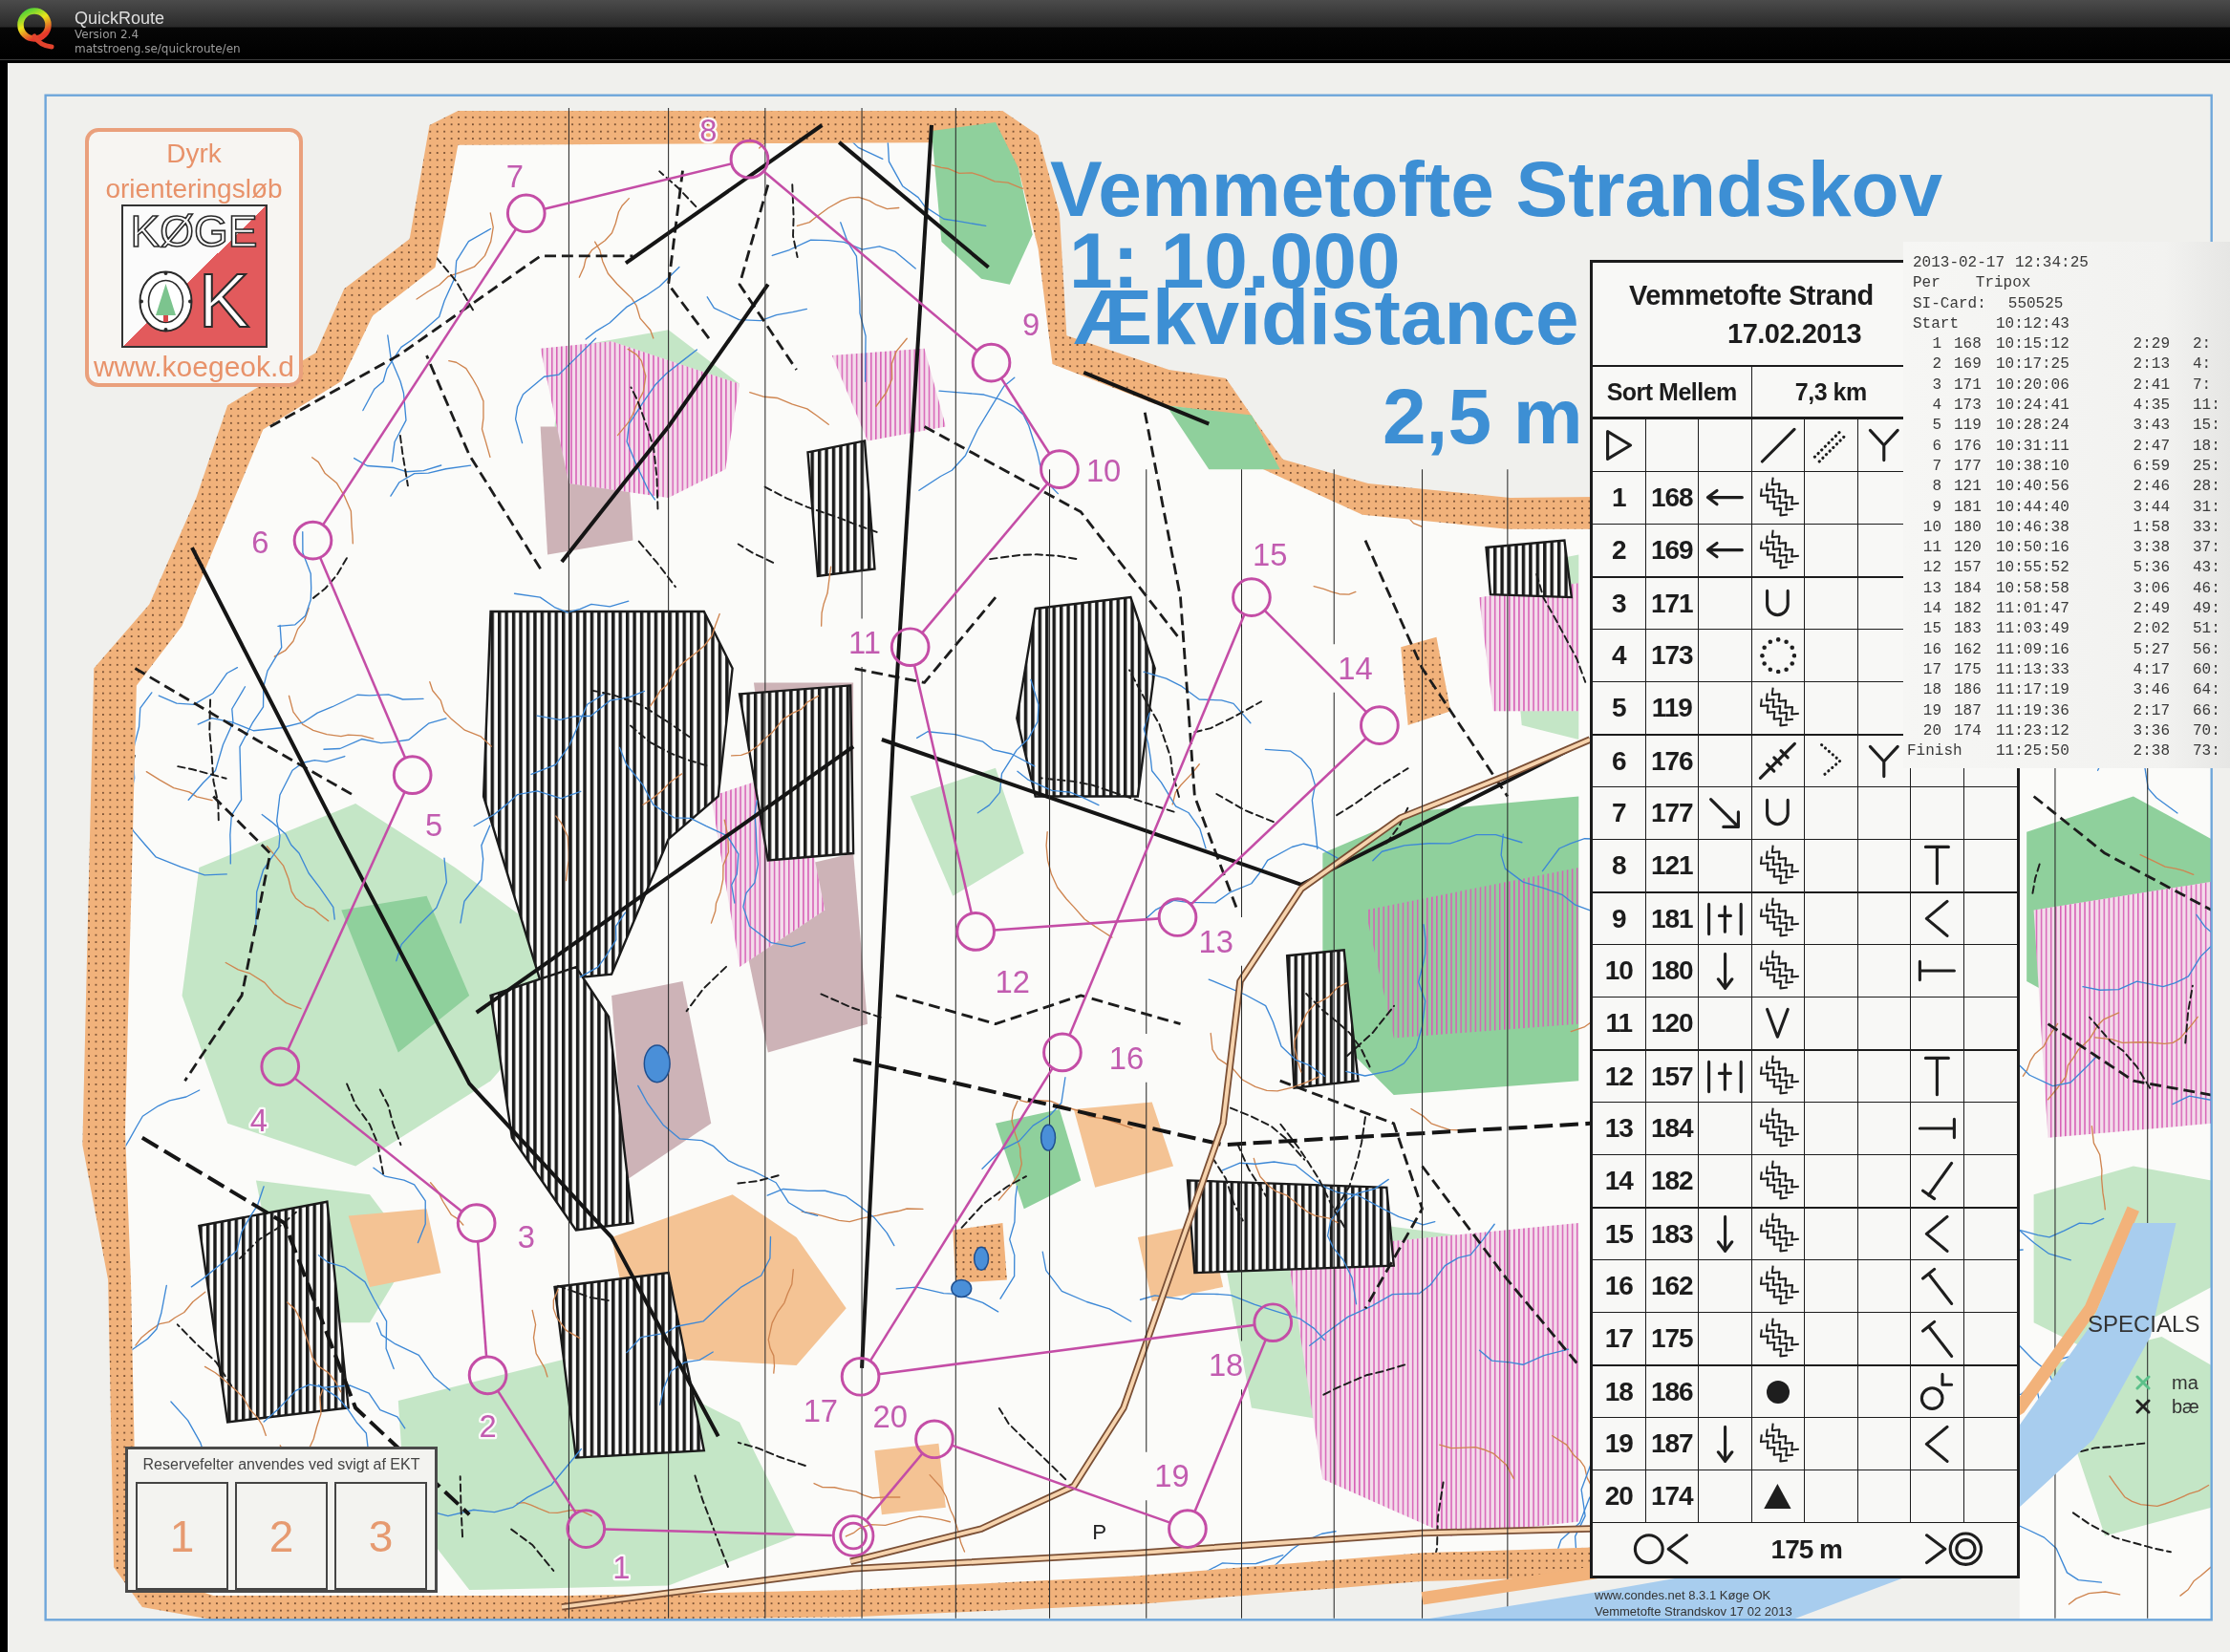 This screenshot has height=1652, width=2230. What do you see at coordinates (1968, 365) in the screenshot?
I see `control-code: 169` at bounding box center [1968, 365].